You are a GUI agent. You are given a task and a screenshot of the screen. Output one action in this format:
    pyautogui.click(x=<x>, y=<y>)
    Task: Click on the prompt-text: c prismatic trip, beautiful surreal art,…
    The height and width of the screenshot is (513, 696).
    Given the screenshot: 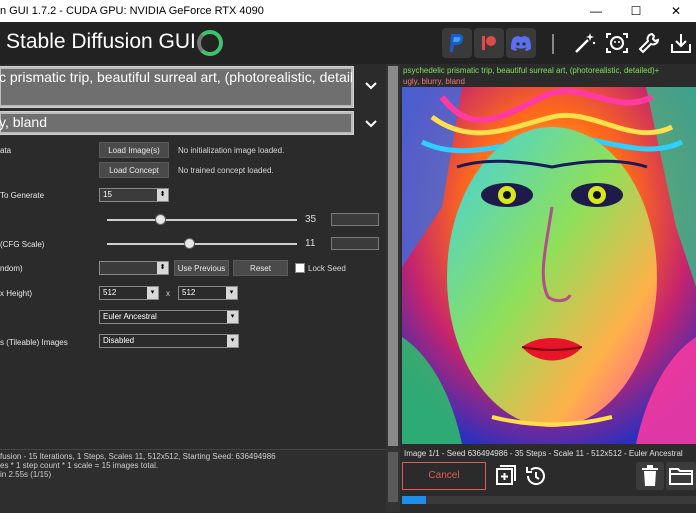 What is the action you would take?
    pyautogui.click(x=177, y=77)
    